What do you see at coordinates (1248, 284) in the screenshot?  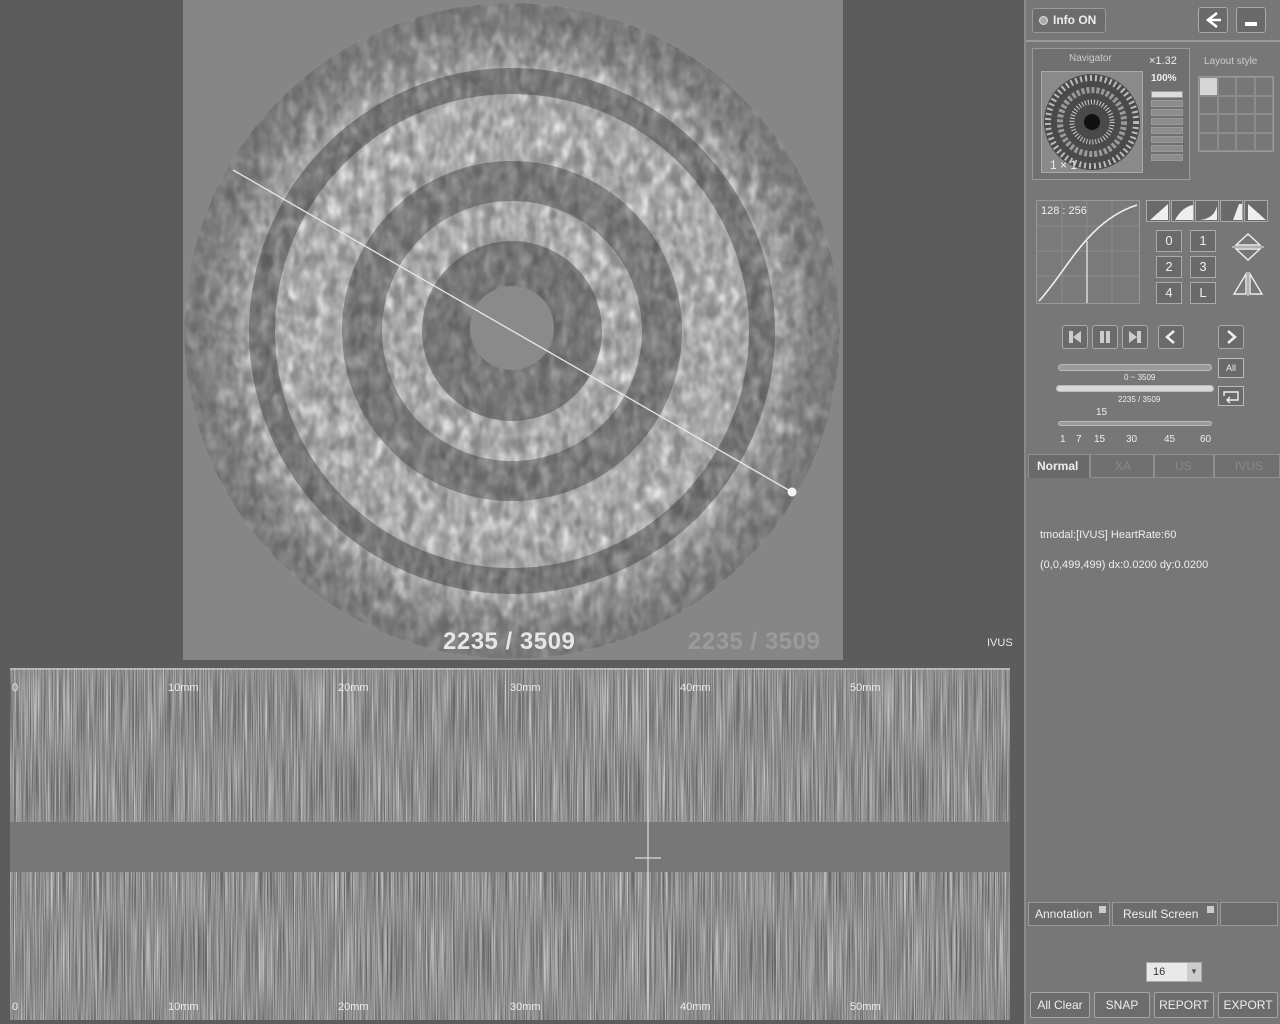 I see `flip-horizontal-icon` at bounding box center [1248, 284].